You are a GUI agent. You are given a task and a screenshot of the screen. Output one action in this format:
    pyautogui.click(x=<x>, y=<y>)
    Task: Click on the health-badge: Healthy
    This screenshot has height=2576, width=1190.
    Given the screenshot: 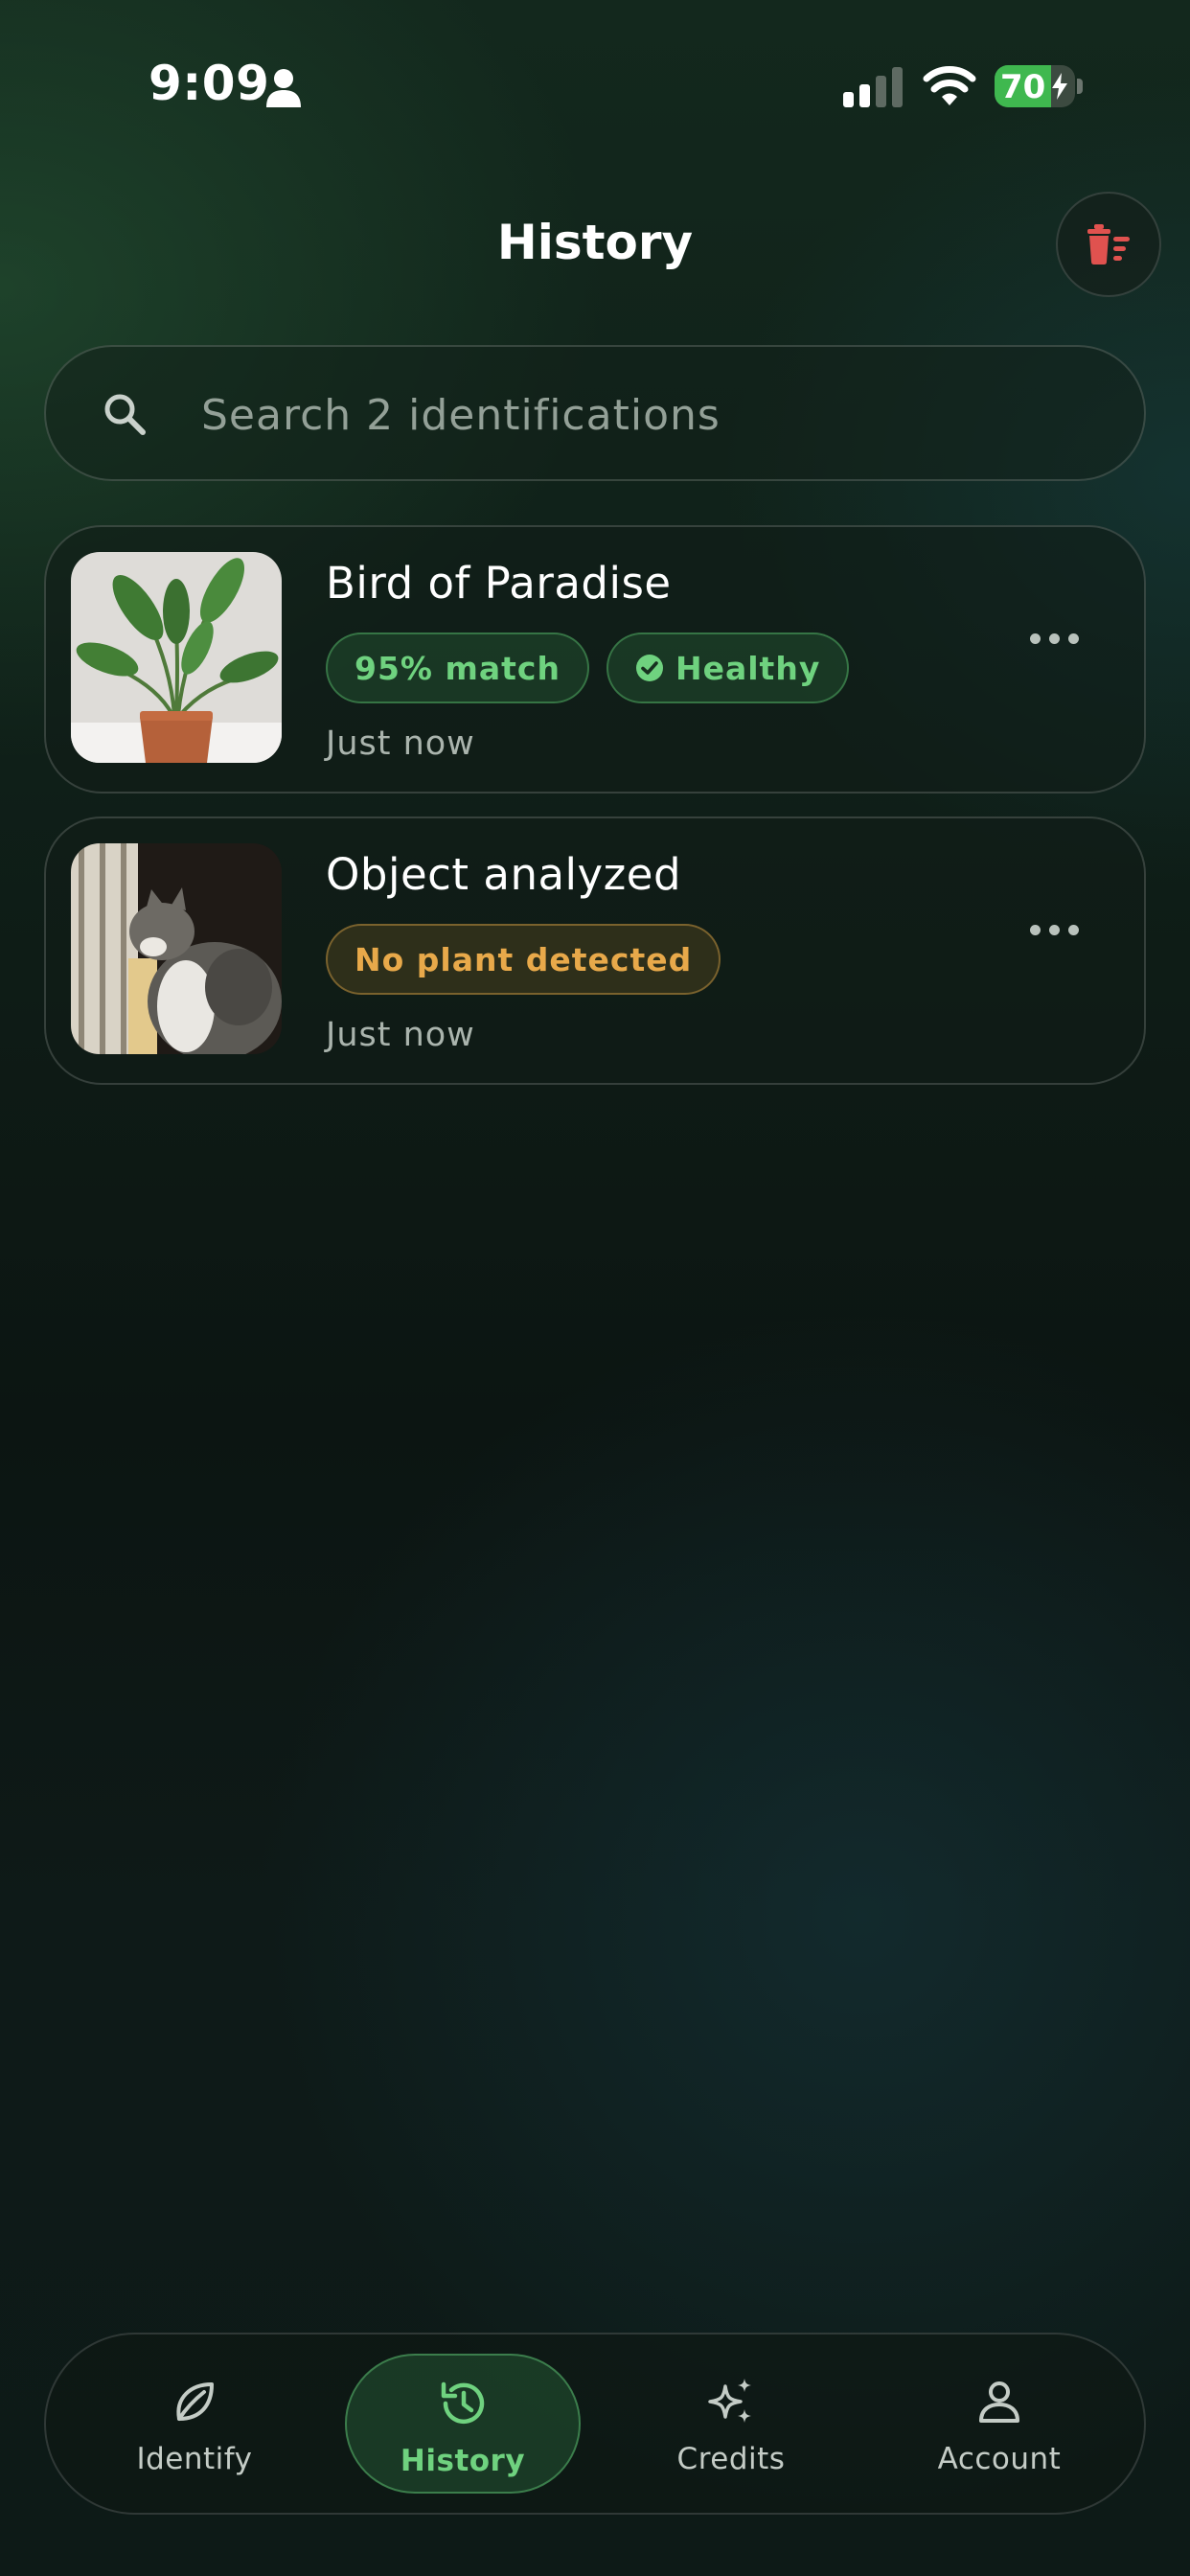 What is the action you would take?
    pyautogui.click(x=728, y=667)
    